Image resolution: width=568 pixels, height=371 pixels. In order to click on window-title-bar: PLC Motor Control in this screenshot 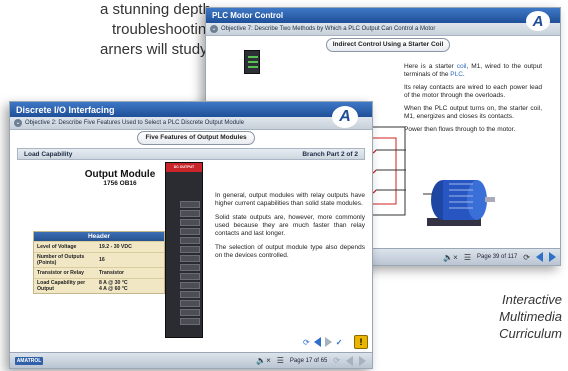, I will do `click(383, 15)`.